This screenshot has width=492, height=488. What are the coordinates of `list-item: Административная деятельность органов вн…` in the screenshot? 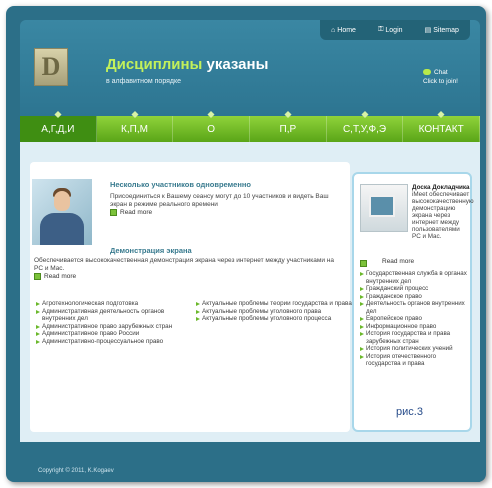 It's located at (111, 315).